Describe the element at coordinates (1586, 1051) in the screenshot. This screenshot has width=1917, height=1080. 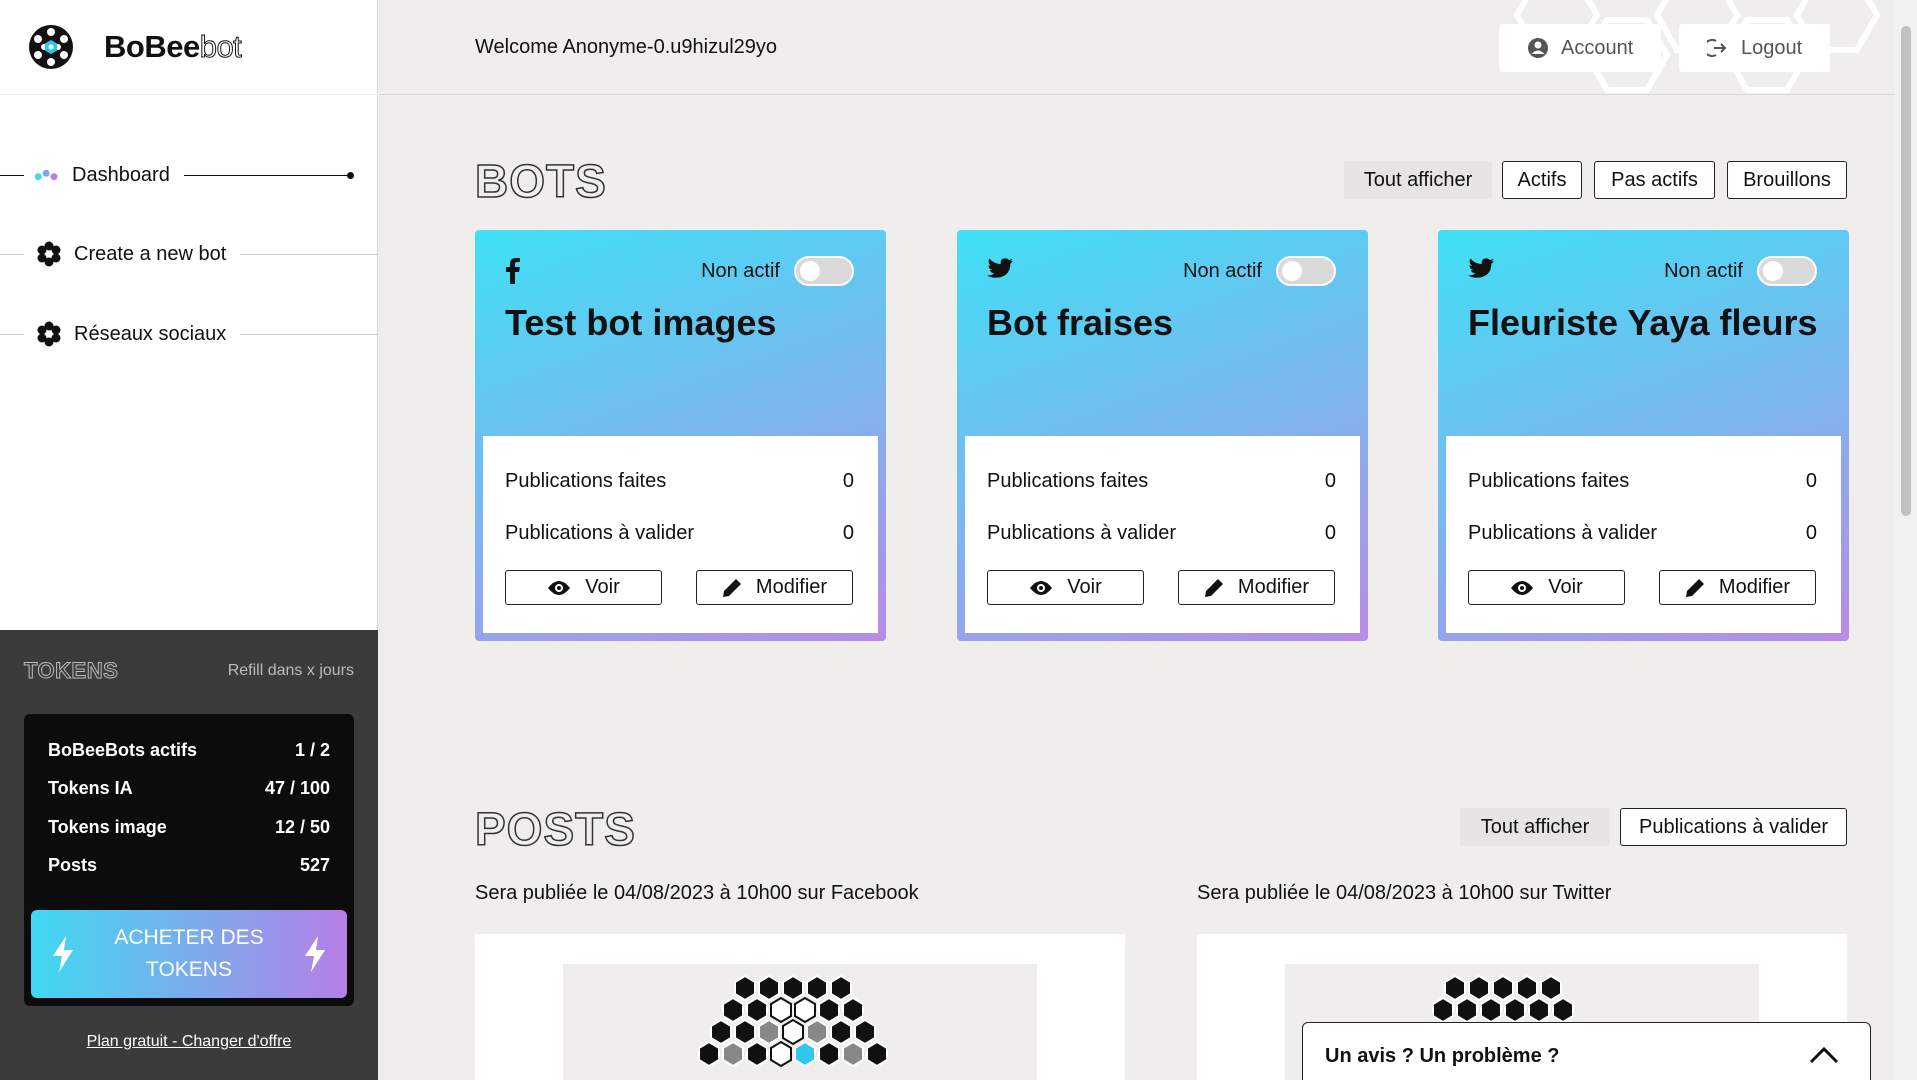
I see `feedback-widget: Un avis ? Un problème ?` at that location.